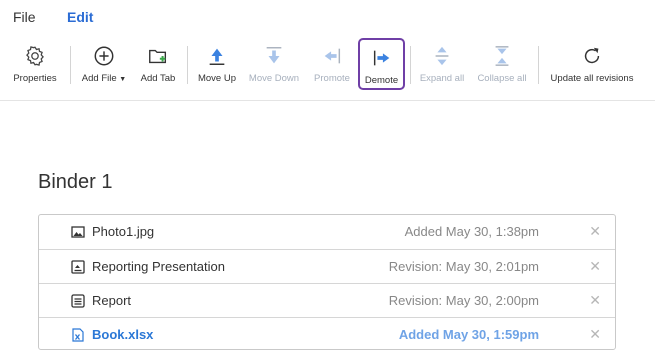  I want to click on collapse-all-button: Collapse all, so click(502, 64).